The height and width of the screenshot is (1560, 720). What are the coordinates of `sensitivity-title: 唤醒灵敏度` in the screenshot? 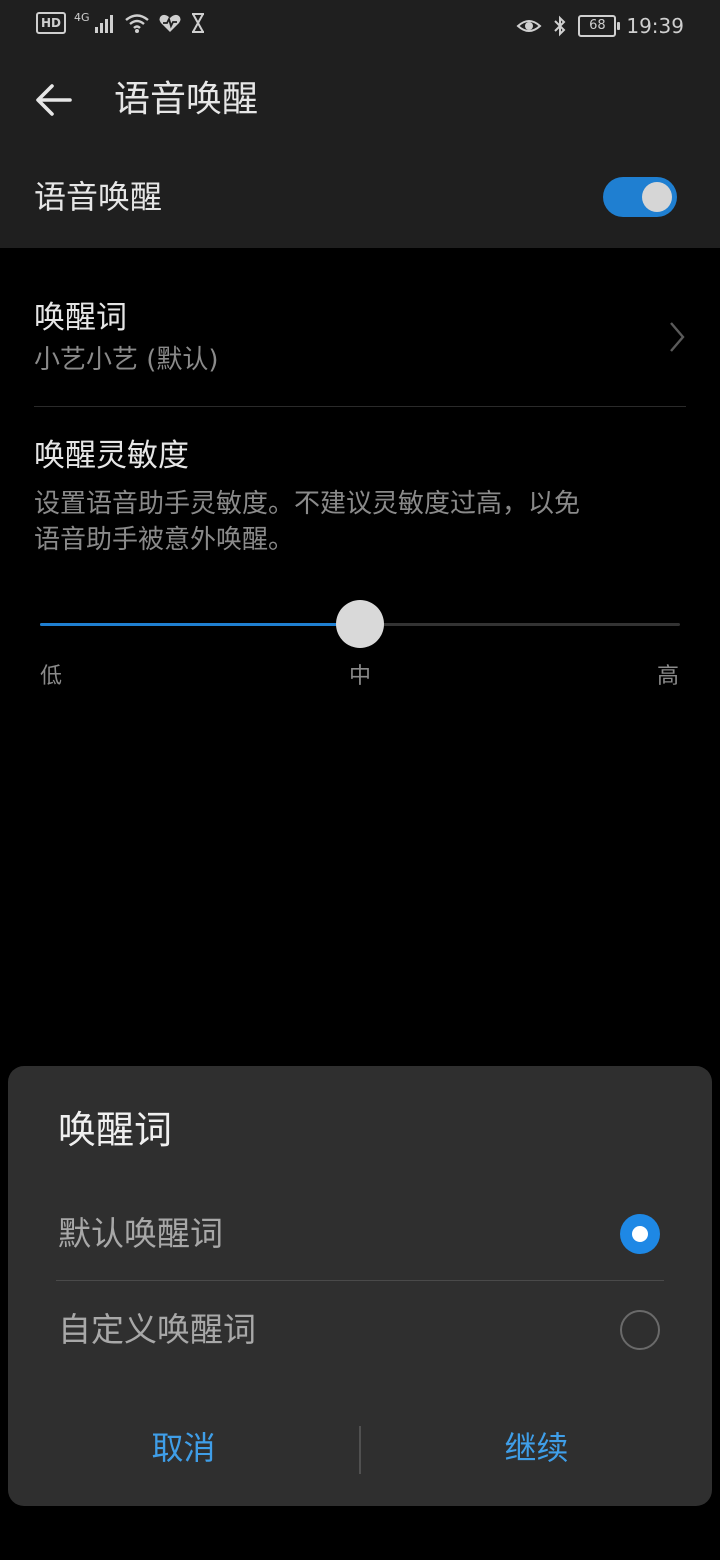 It's located at (111, 456).